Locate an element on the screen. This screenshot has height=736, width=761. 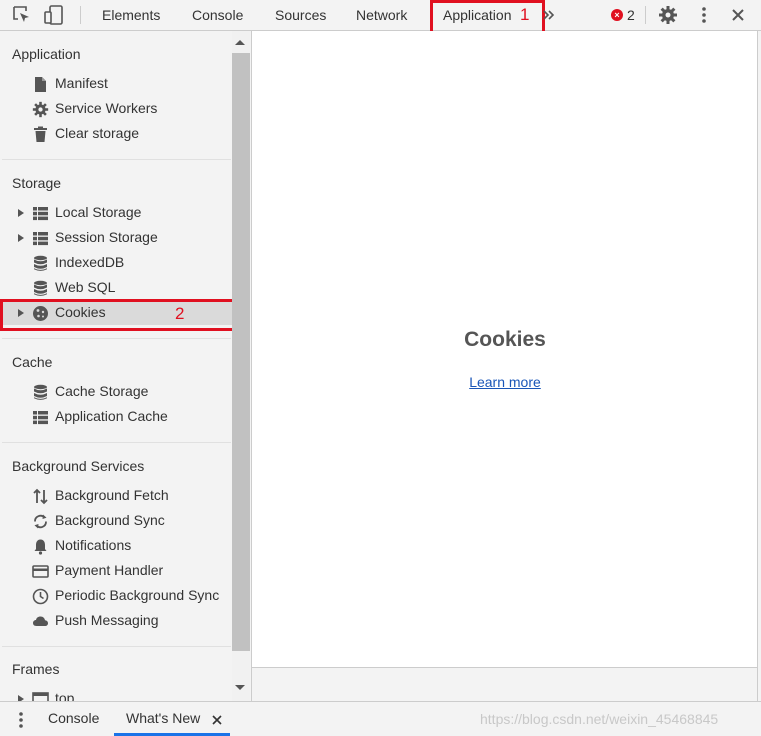
tab-sources: Sources is located at coordinates (300, 15).